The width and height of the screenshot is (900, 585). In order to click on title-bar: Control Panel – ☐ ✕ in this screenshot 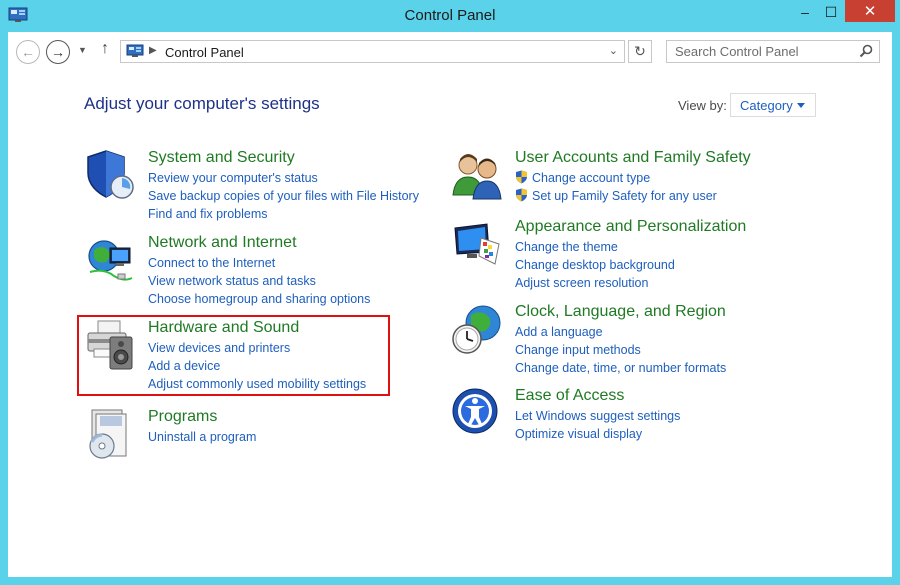, I will do `click(450, 16)`.